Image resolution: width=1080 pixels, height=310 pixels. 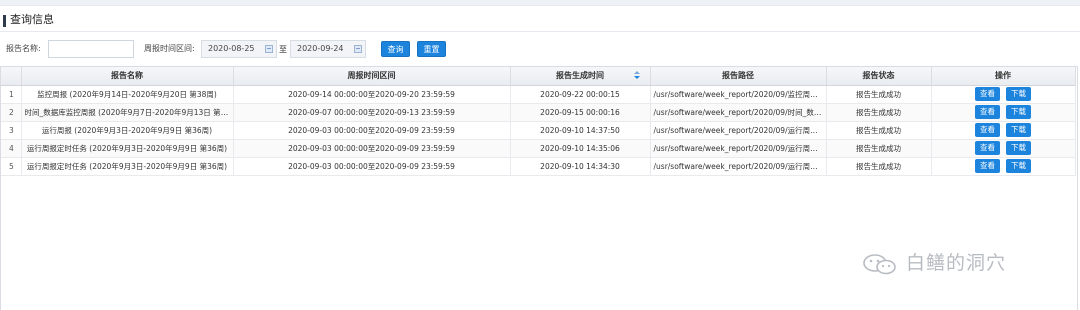 What do you see at coordinates (372, 76) in the screenshot?
I see `col-period-header: 周报时间区间` at bounding box center [372, 76].